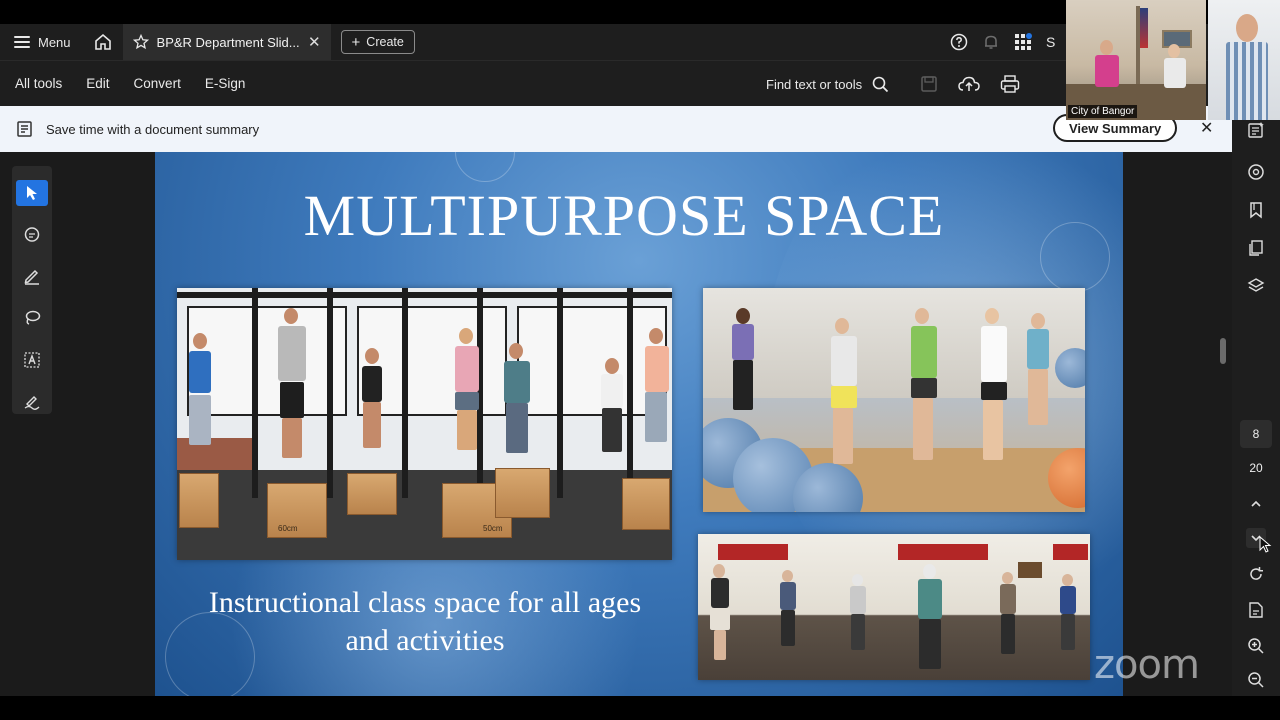  Describe the element at coordinates (97, 83) in the screenshot. I see `toolbar-edit: Edit` at that location.